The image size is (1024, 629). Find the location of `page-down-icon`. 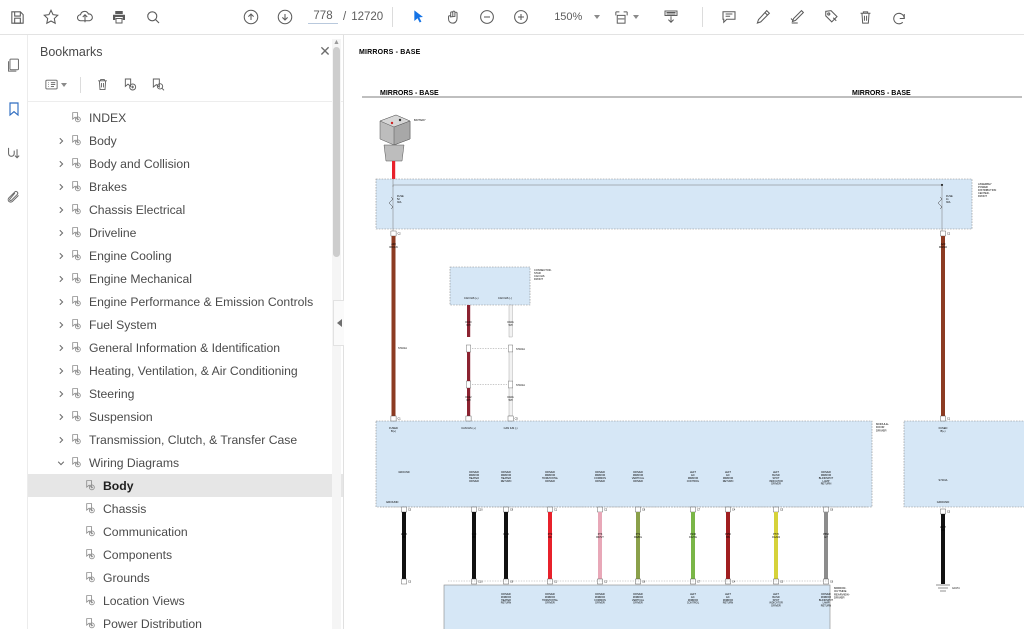

page-down-icon is located at coordinates (285, 17).